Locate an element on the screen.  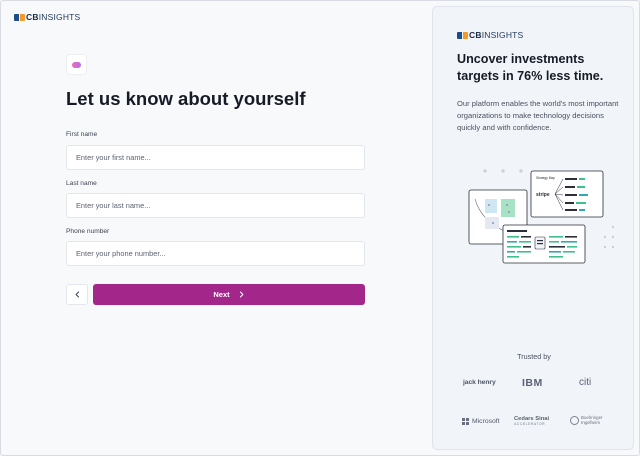
jack-henry-logo: jack henry is located at coordinates (479, 382).